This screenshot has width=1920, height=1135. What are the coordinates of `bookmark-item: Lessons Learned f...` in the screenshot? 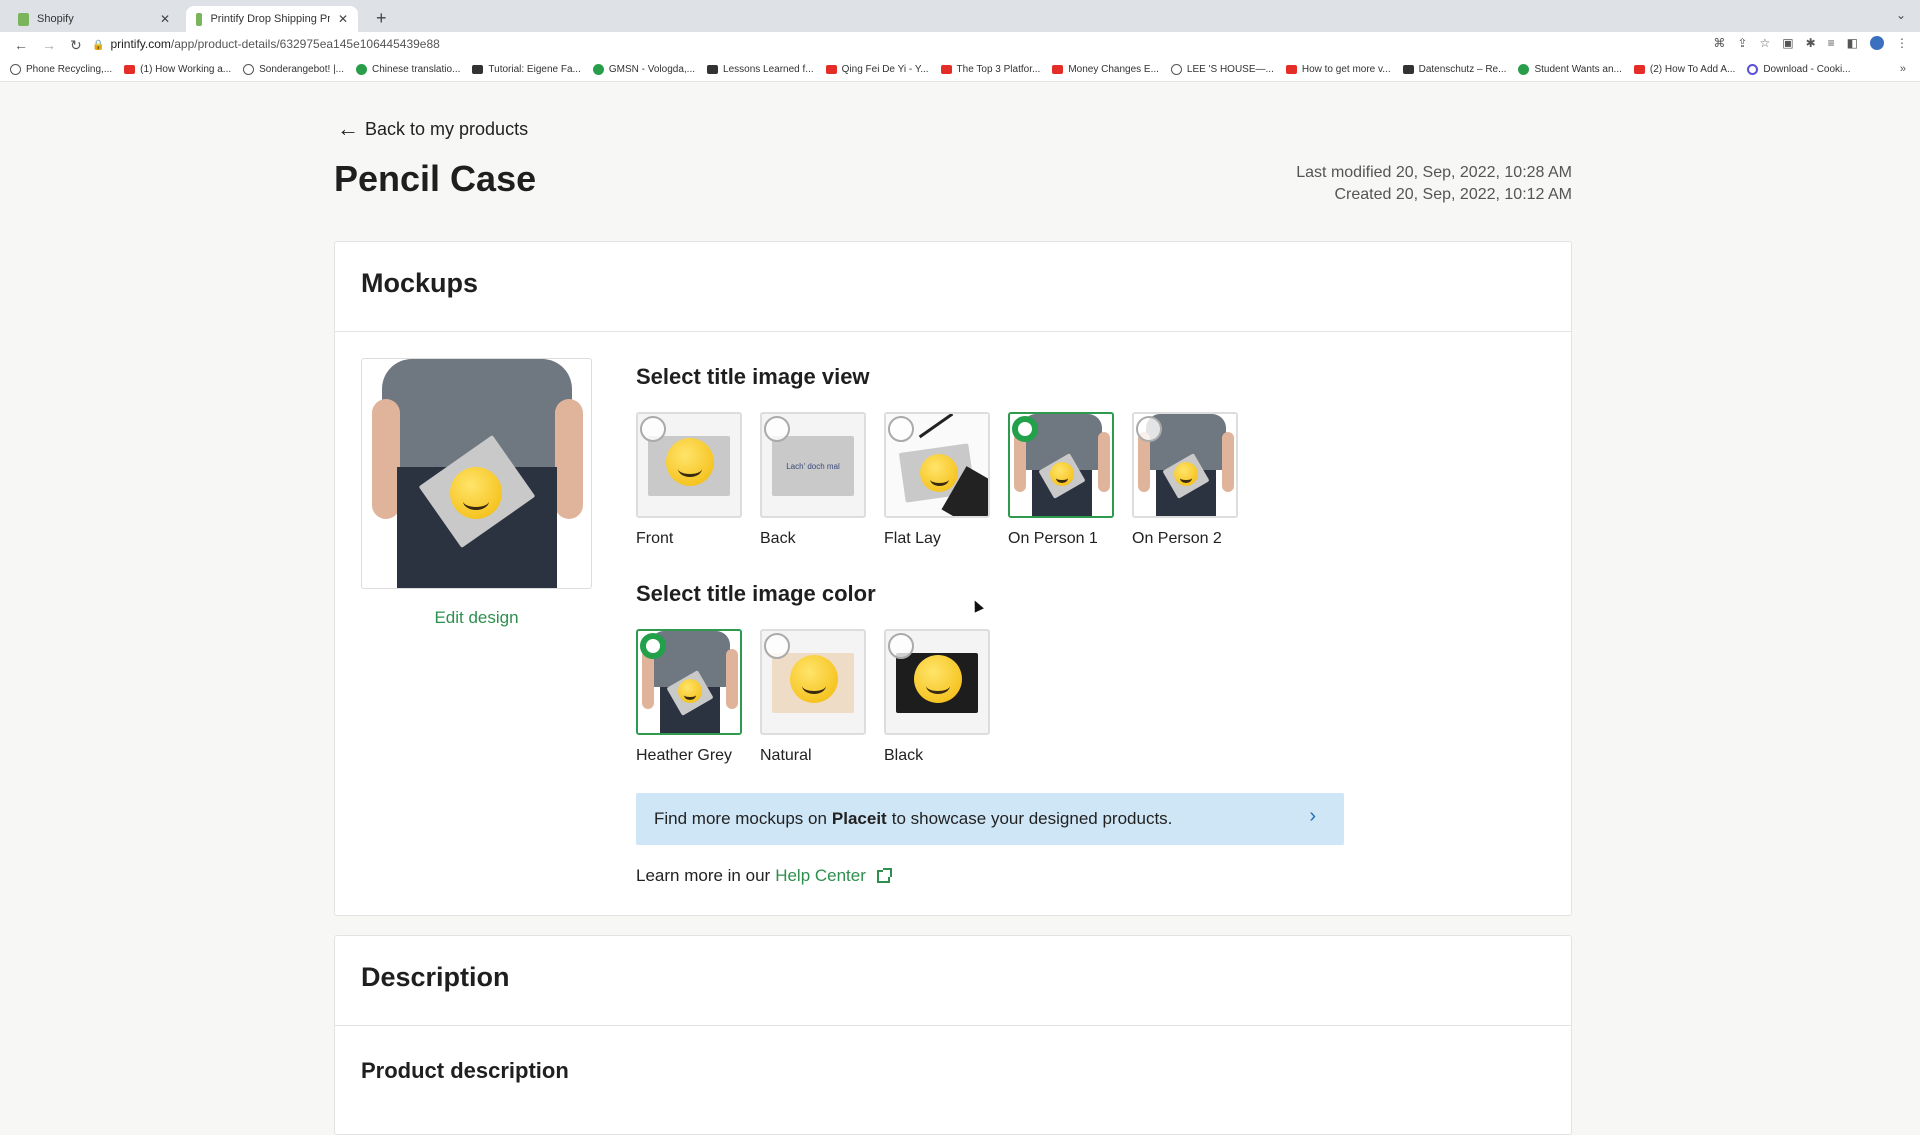 It's located at (760, 69).